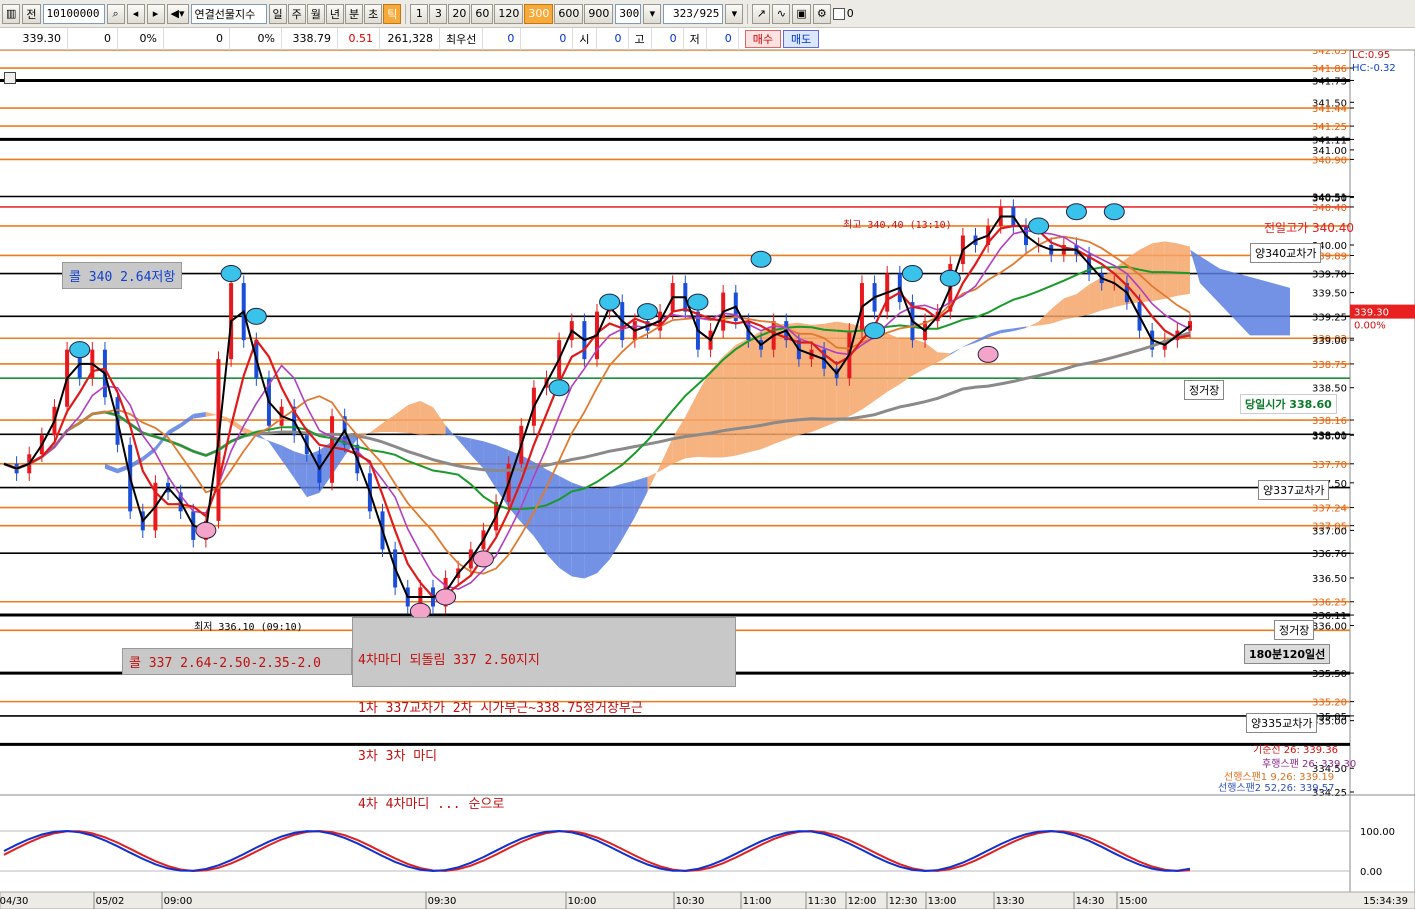 This screenshot has width=1415, height=909. What do you see at coordinates (310, 38) in the screenshot?
I see `quote-last: 338.79` at bounding box center [310, 38].